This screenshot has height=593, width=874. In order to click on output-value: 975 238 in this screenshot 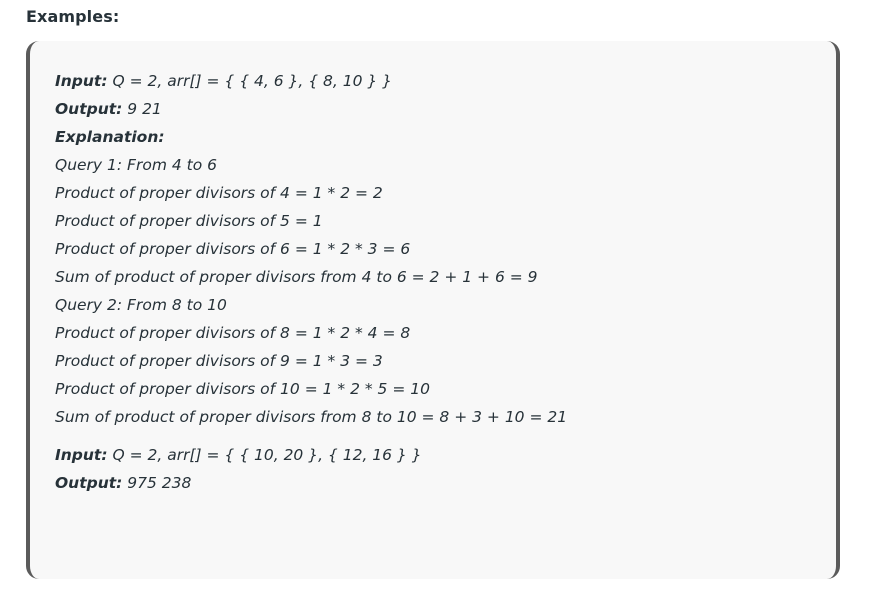, I will do `click(157, 483)`.